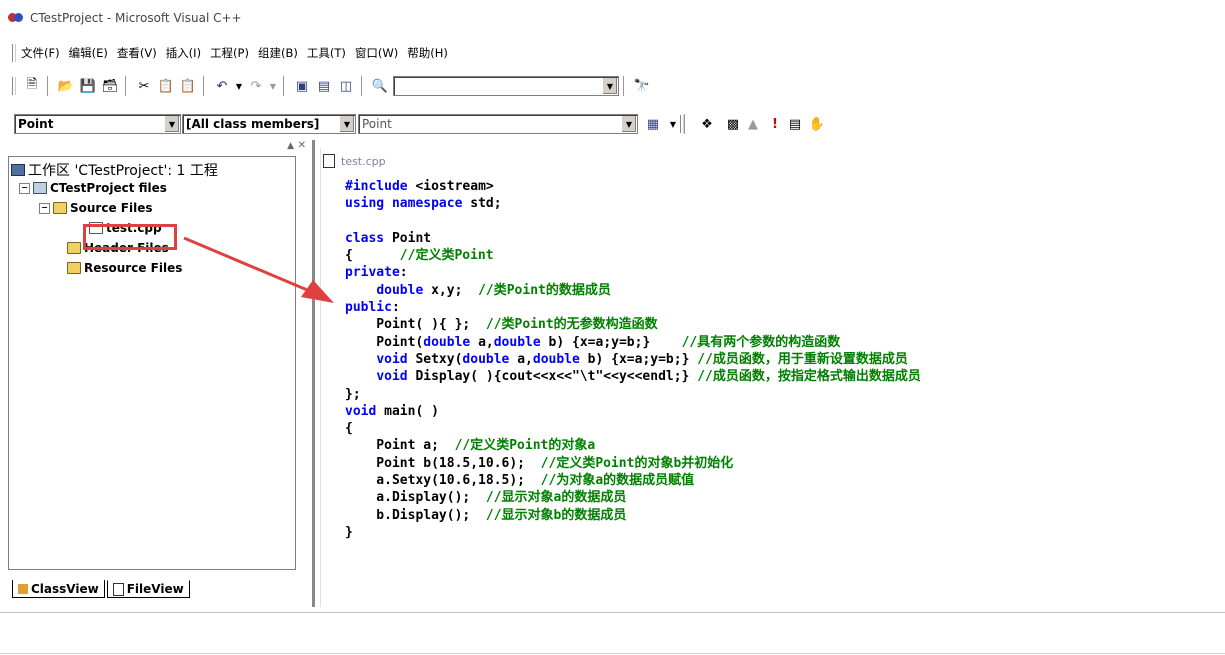 The width and height of the screenshot is (1225, 655). I want to click on code-keyword: private, so click(372, 273).